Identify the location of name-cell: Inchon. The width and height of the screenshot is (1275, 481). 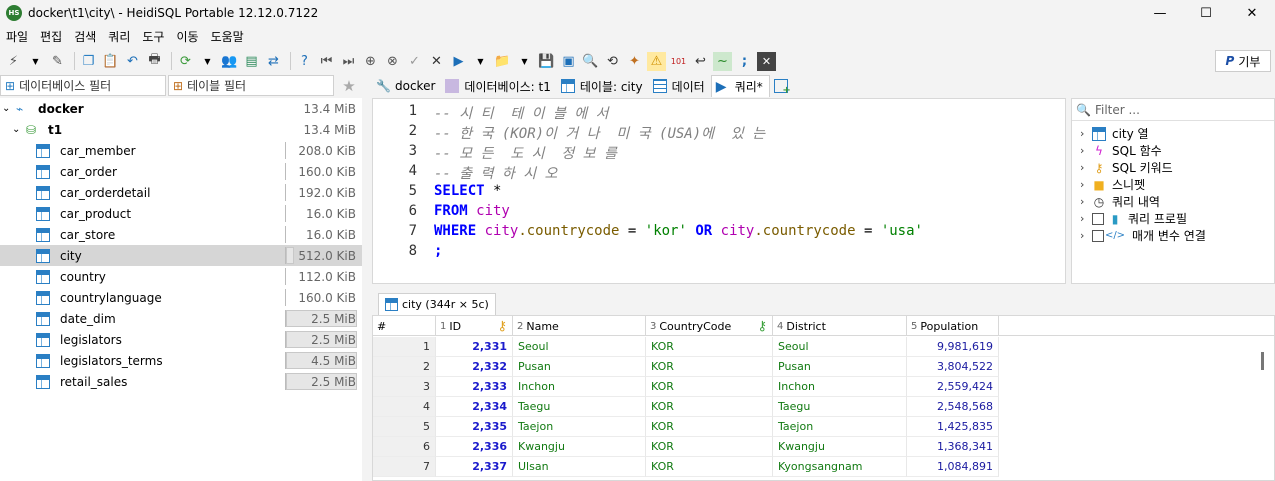
(579, 387).